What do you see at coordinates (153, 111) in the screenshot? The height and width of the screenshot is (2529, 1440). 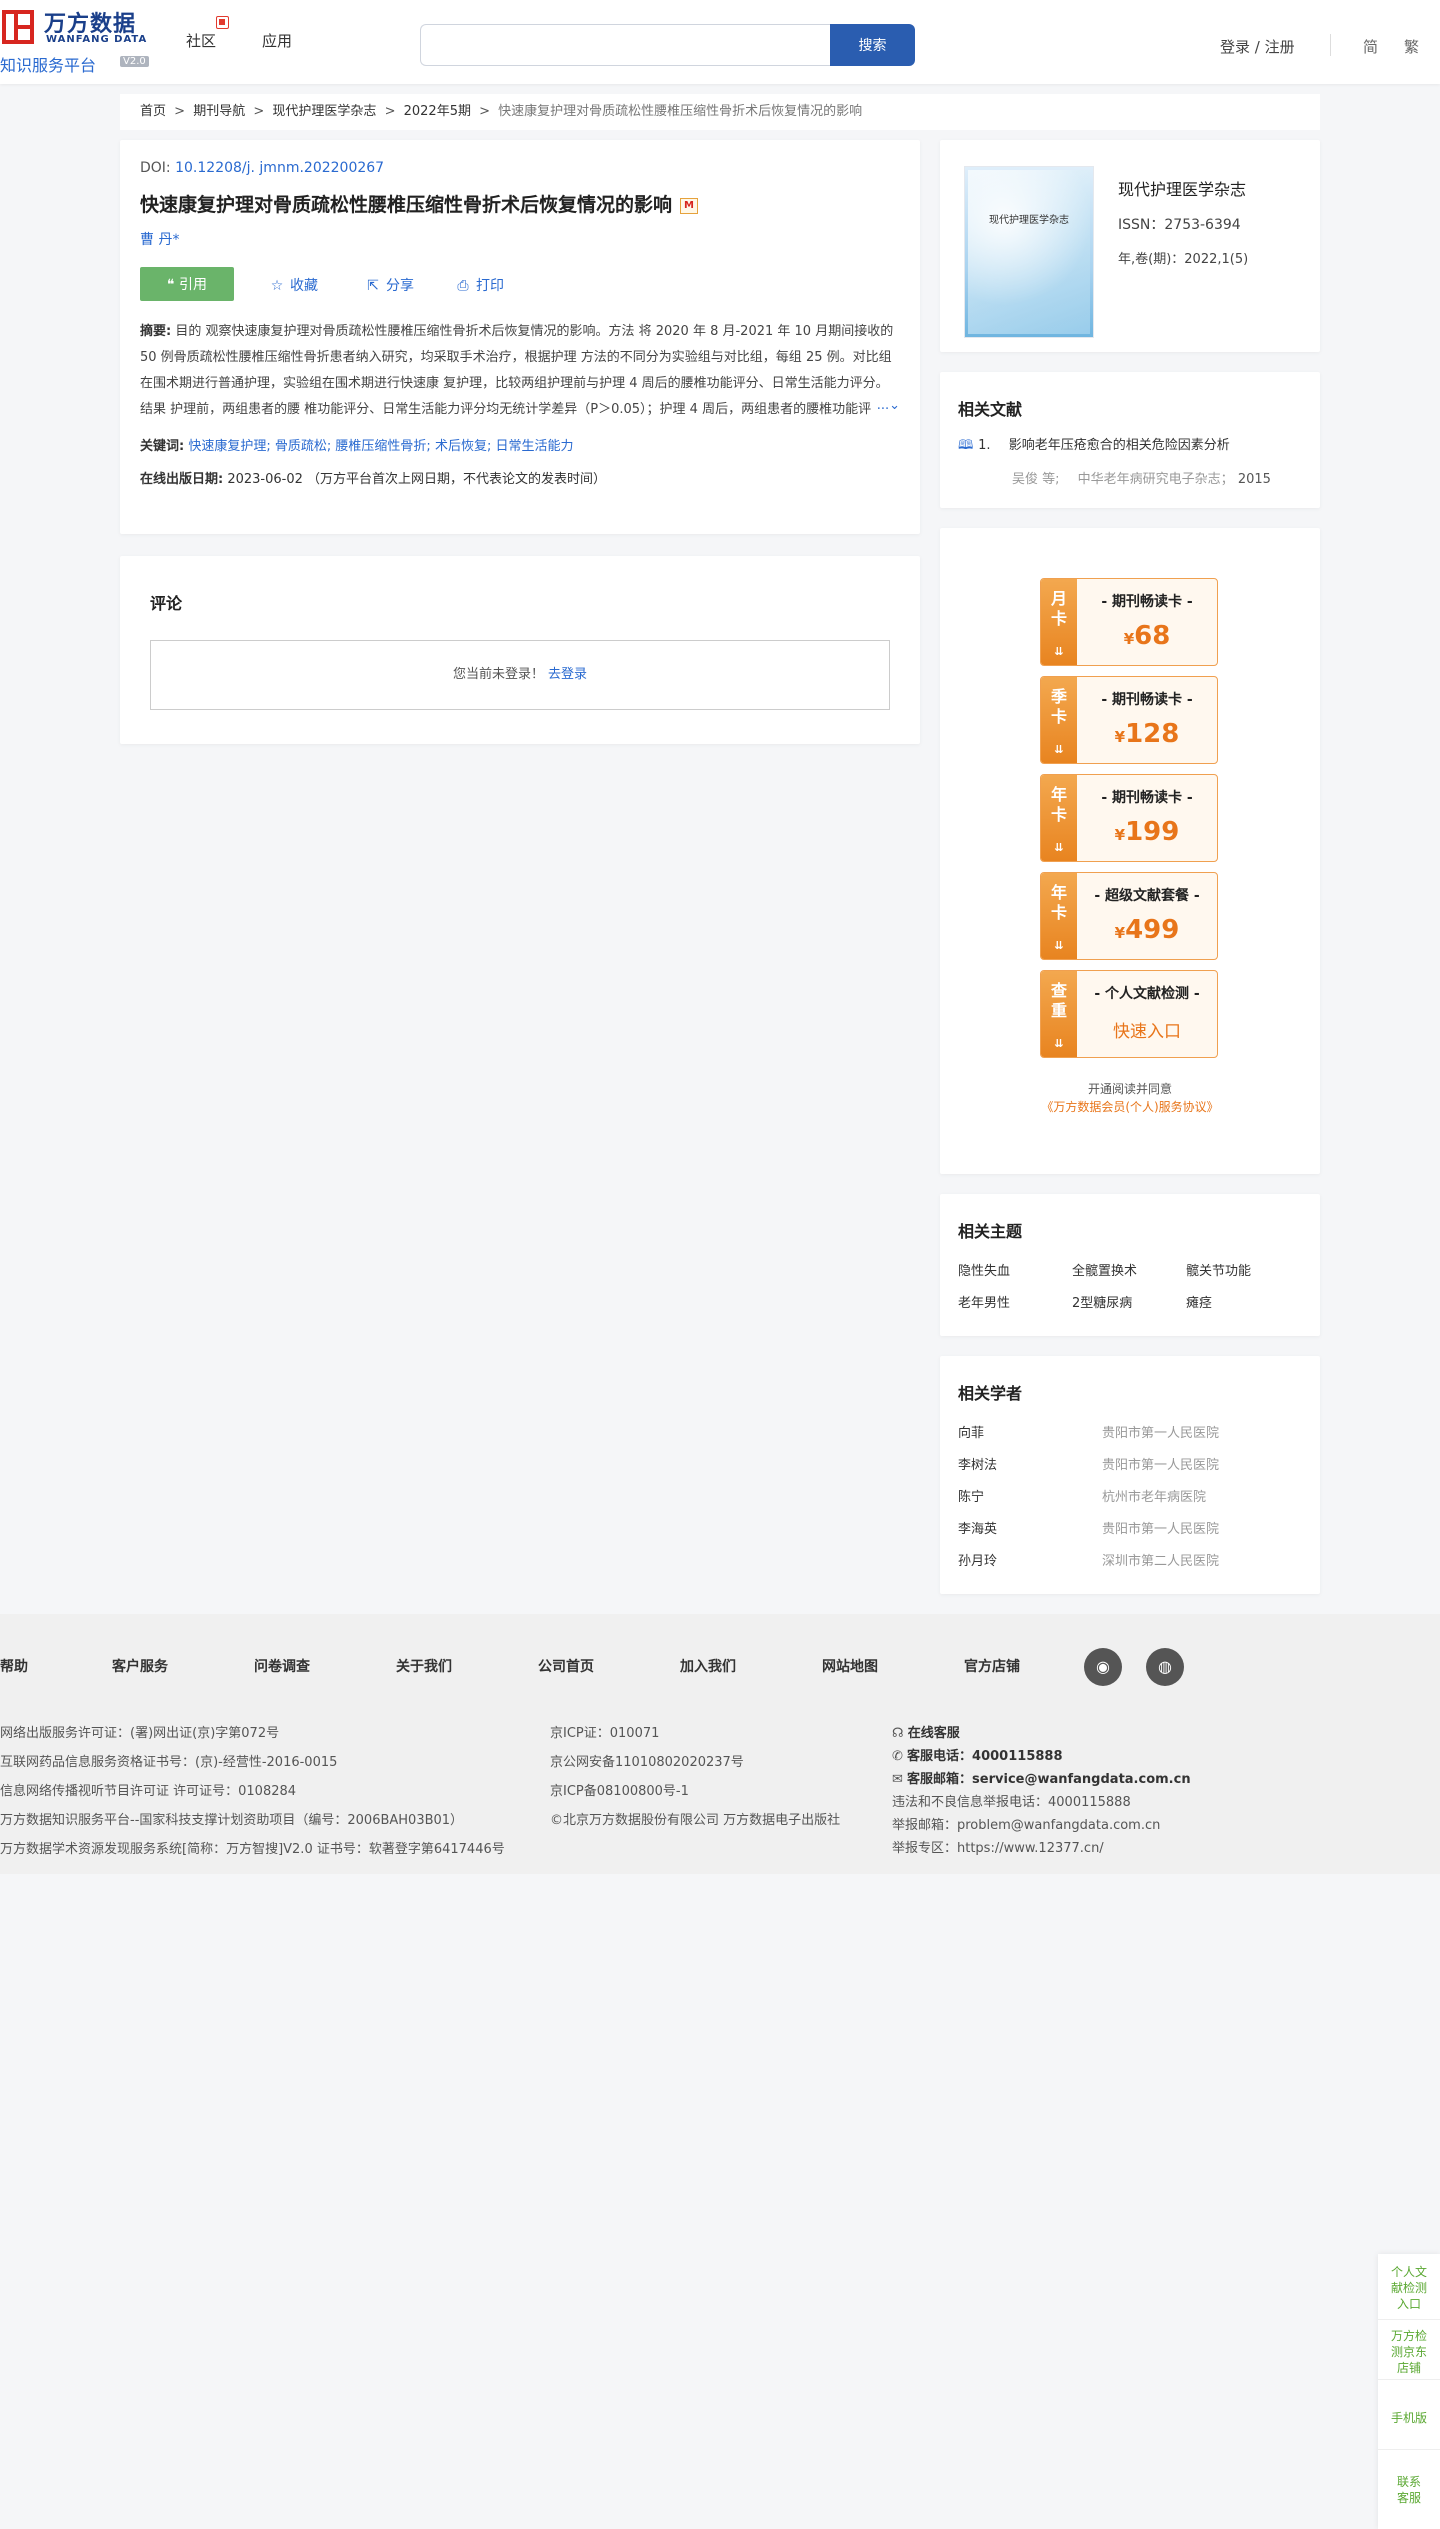 I see `breadcrumb-home: 首页` at bounding box center [153, 111].